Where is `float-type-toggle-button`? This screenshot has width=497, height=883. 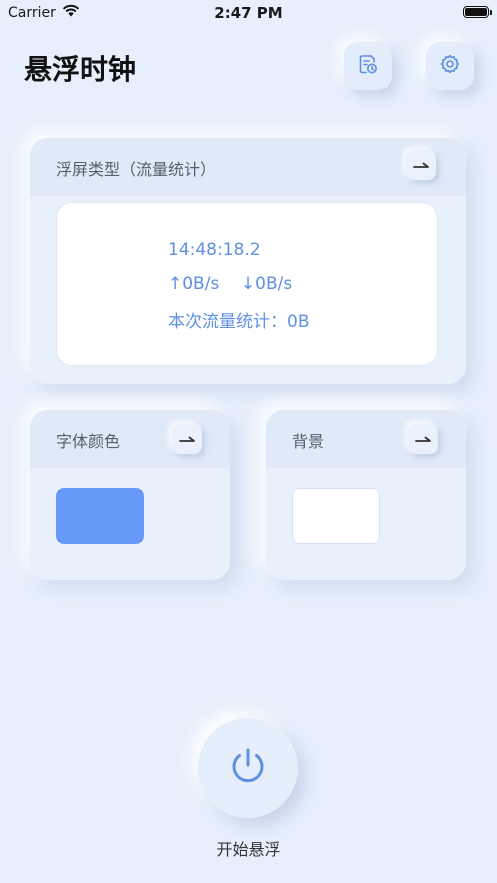
float-type-toggle-button is located at coordinates (421, 165).